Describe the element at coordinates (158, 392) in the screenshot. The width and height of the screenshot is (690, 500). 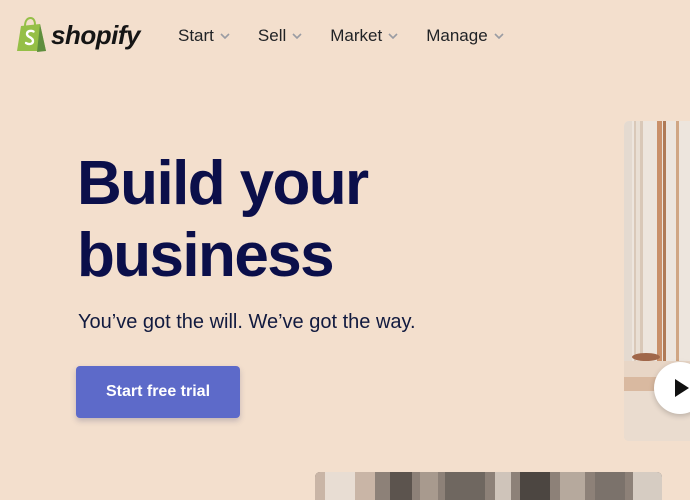
I see `start-free-trial-button: Start free trial` at that location.